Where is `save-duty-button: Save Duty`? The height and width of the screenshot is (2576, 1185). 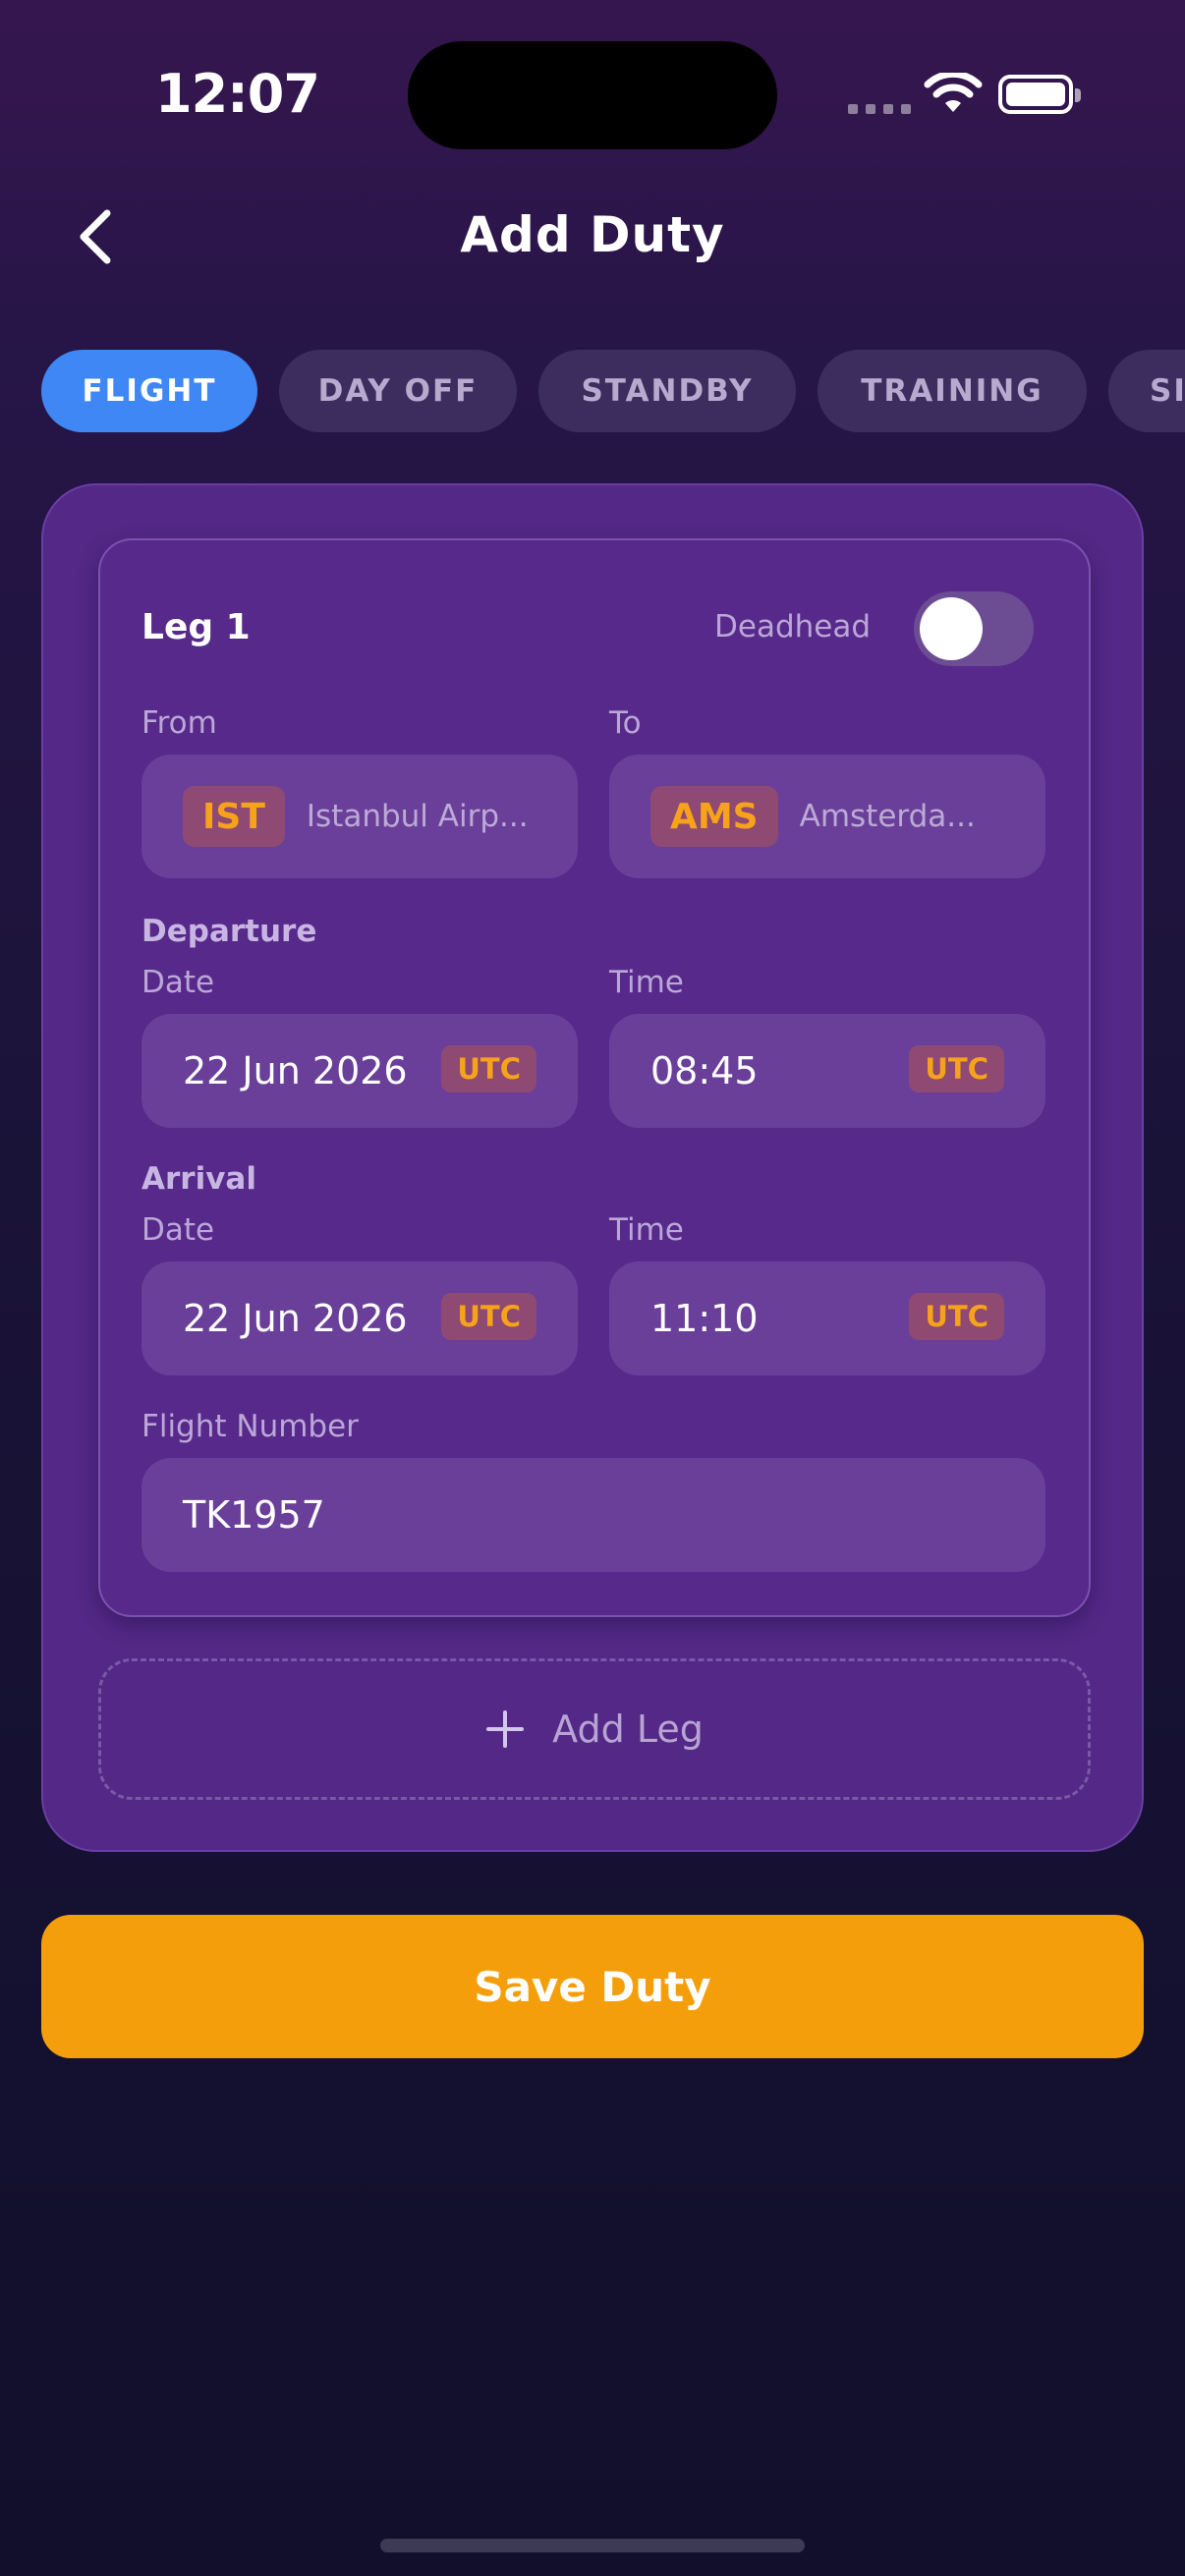
save-duty-button: Save Duty is located at coordinates (592, 1986).